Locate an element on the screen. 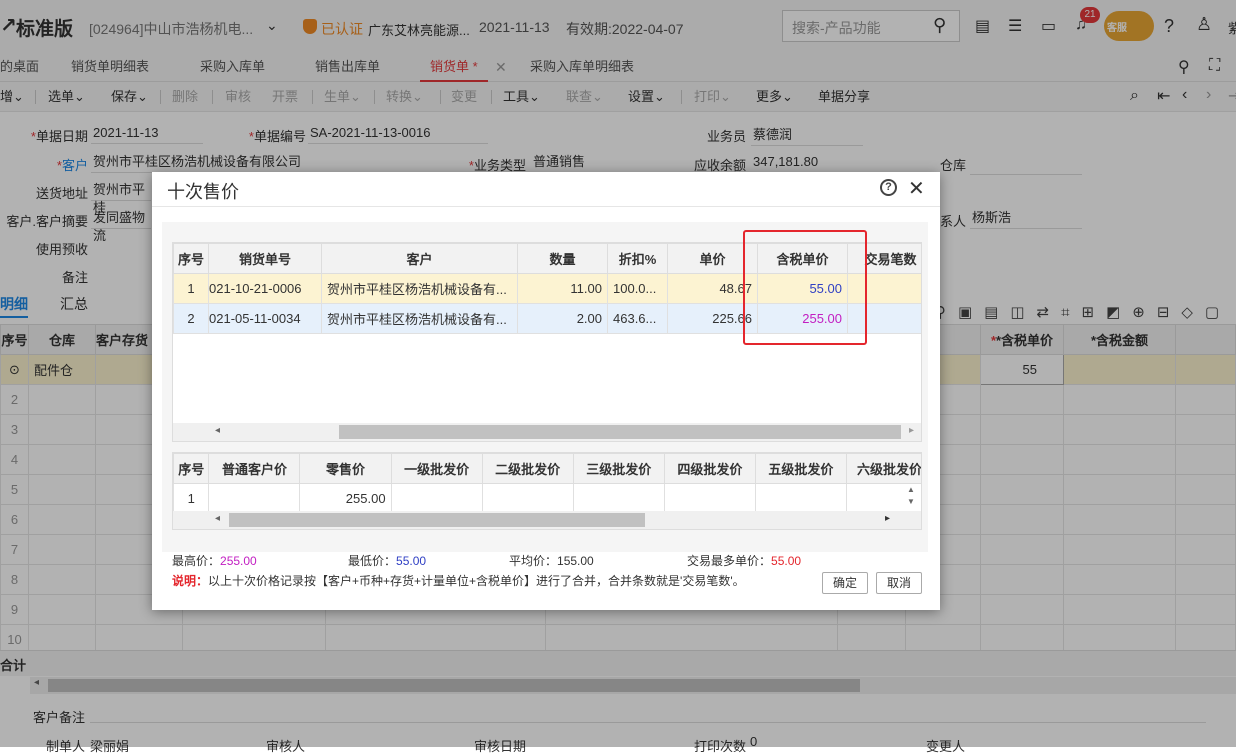 The width and height of the screenshot is (1236, 755). min-label: 最低价： is located at coordinates (372, 561).